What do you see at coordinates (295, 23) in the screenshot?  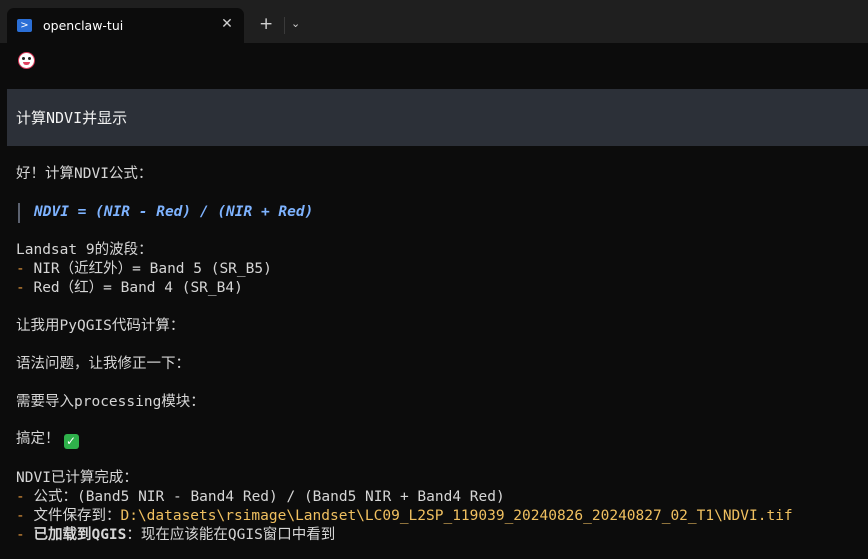 I see `chevron-down-icon: ⌄` at bounding box center [295, 23].